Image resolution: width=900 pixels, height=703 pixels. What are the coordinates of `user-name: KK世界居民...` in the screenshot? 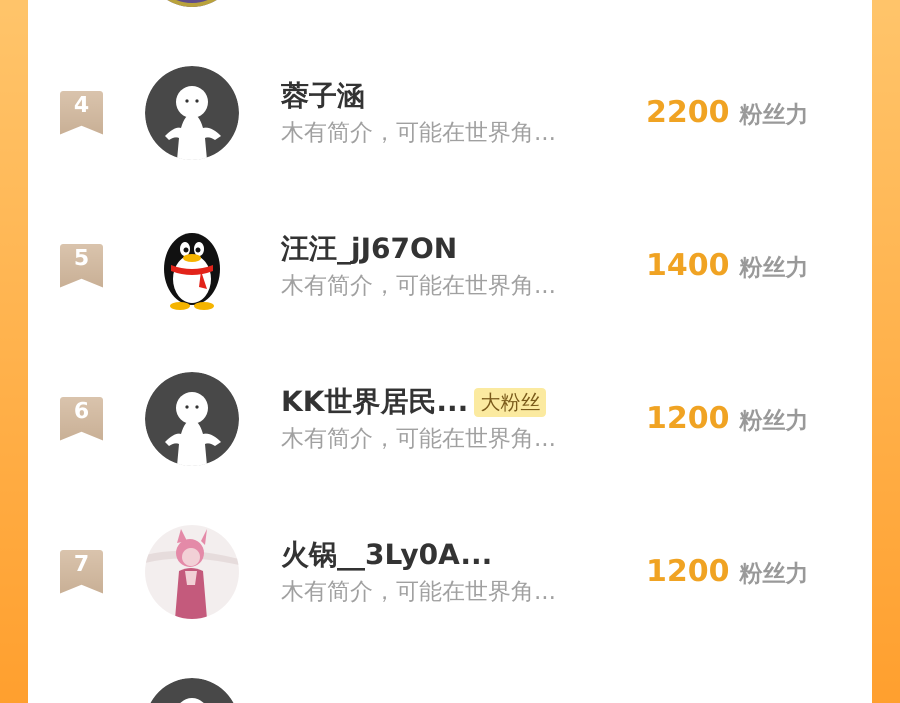 It's located at (374, 402).